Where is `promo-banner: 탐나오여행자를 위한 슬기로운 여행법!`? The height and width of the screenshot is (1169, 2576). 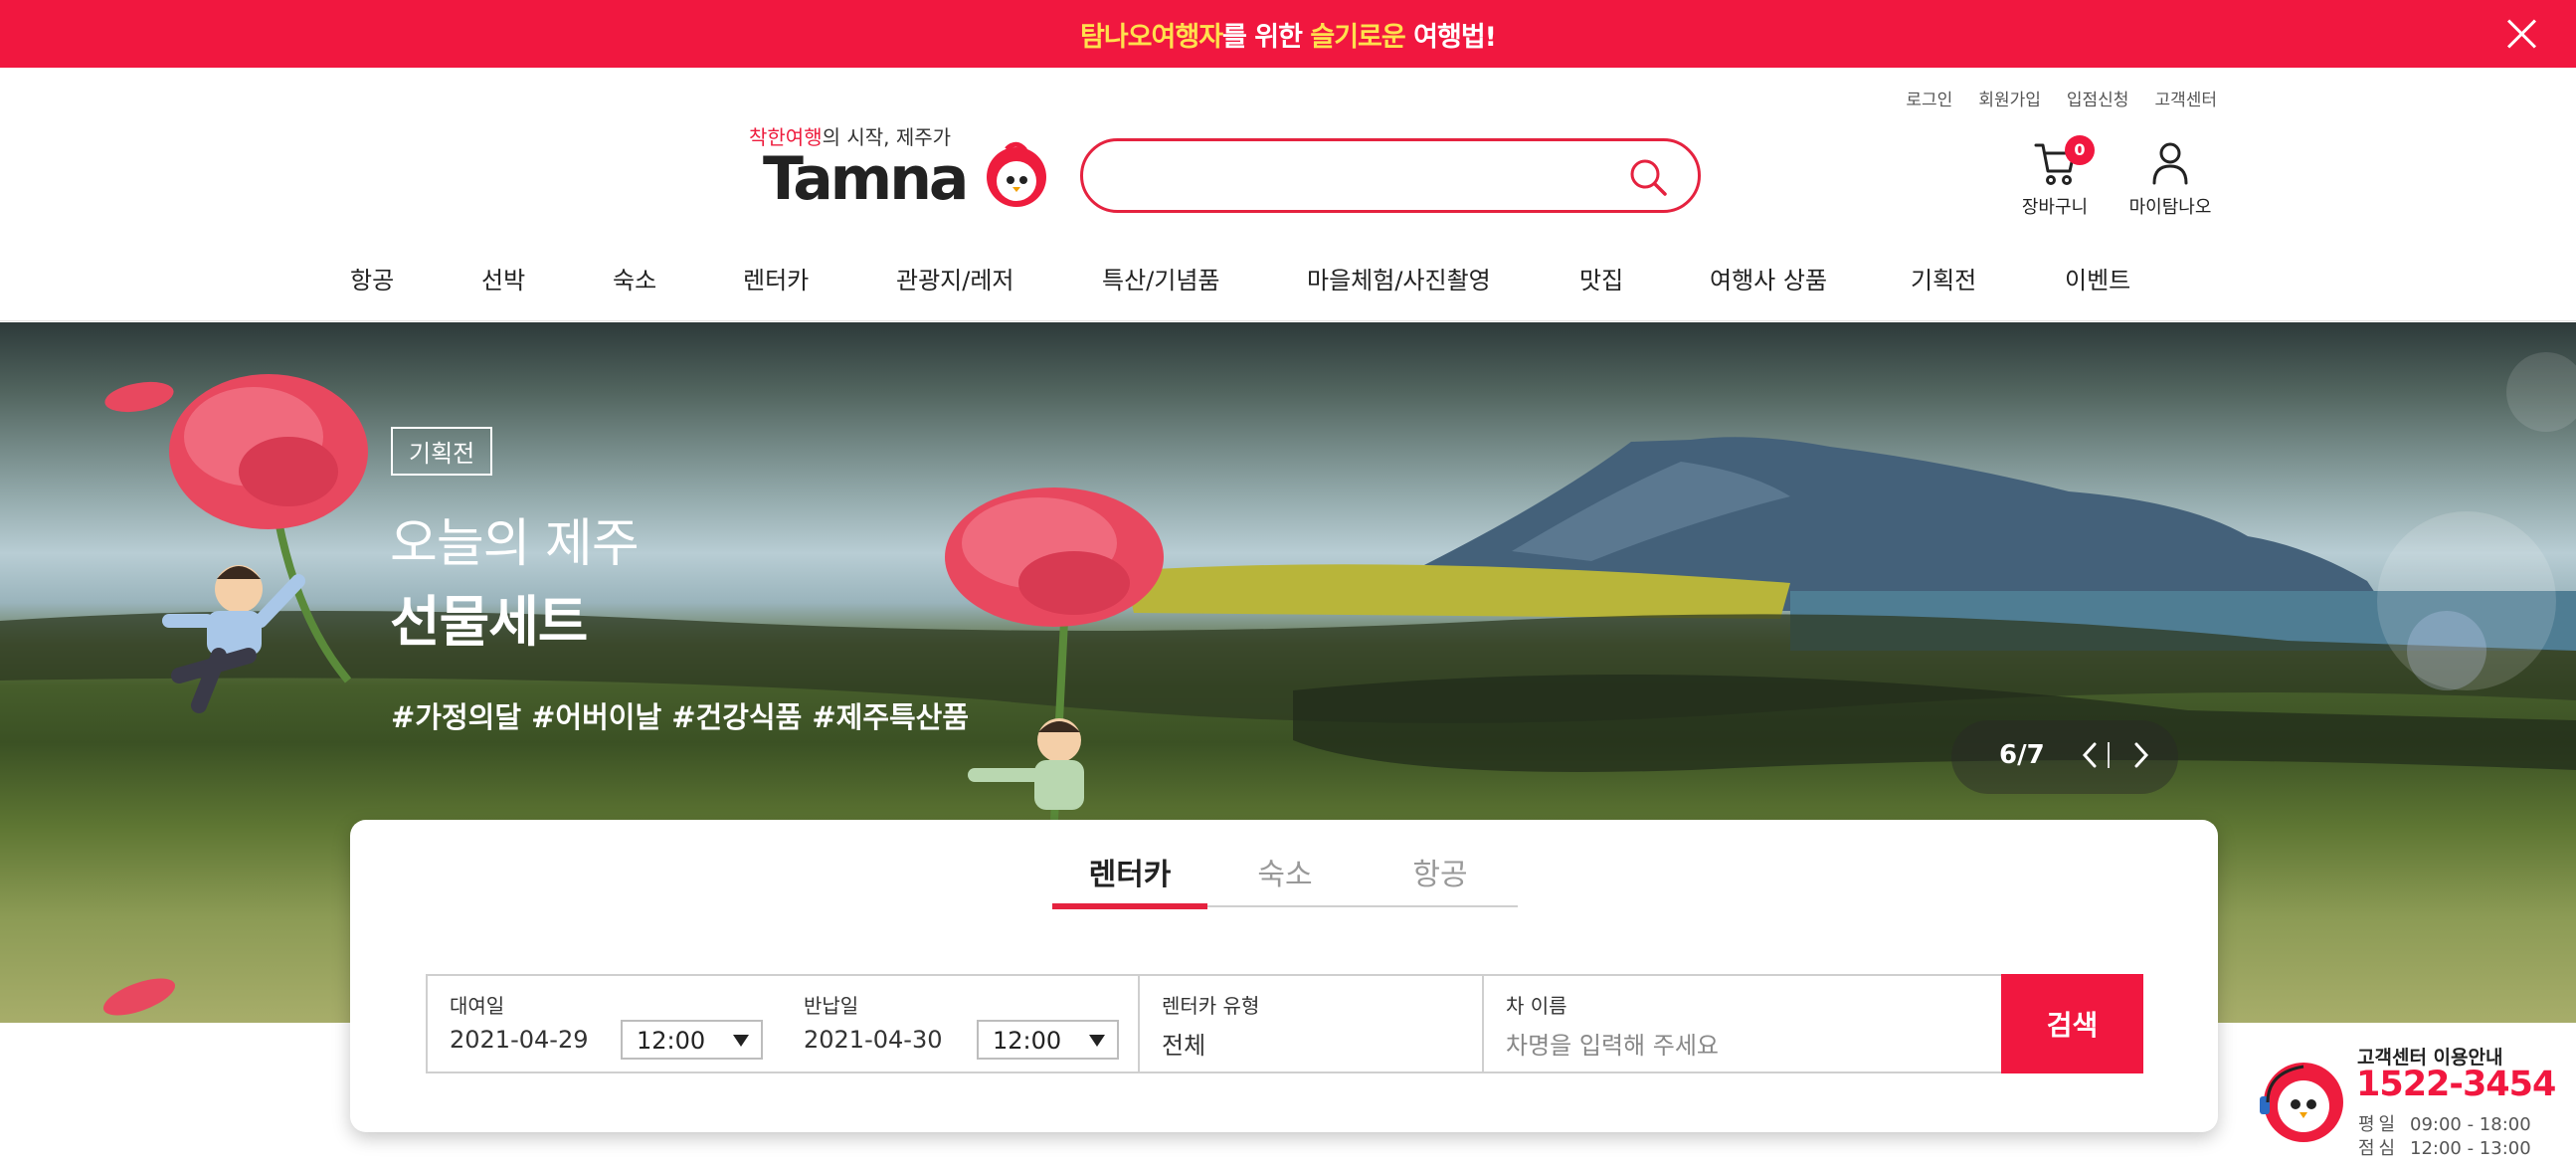 promo-banner: 탐나오여행자를 위한 슬기로운 여행법! is located at coordinates (1288, 34).